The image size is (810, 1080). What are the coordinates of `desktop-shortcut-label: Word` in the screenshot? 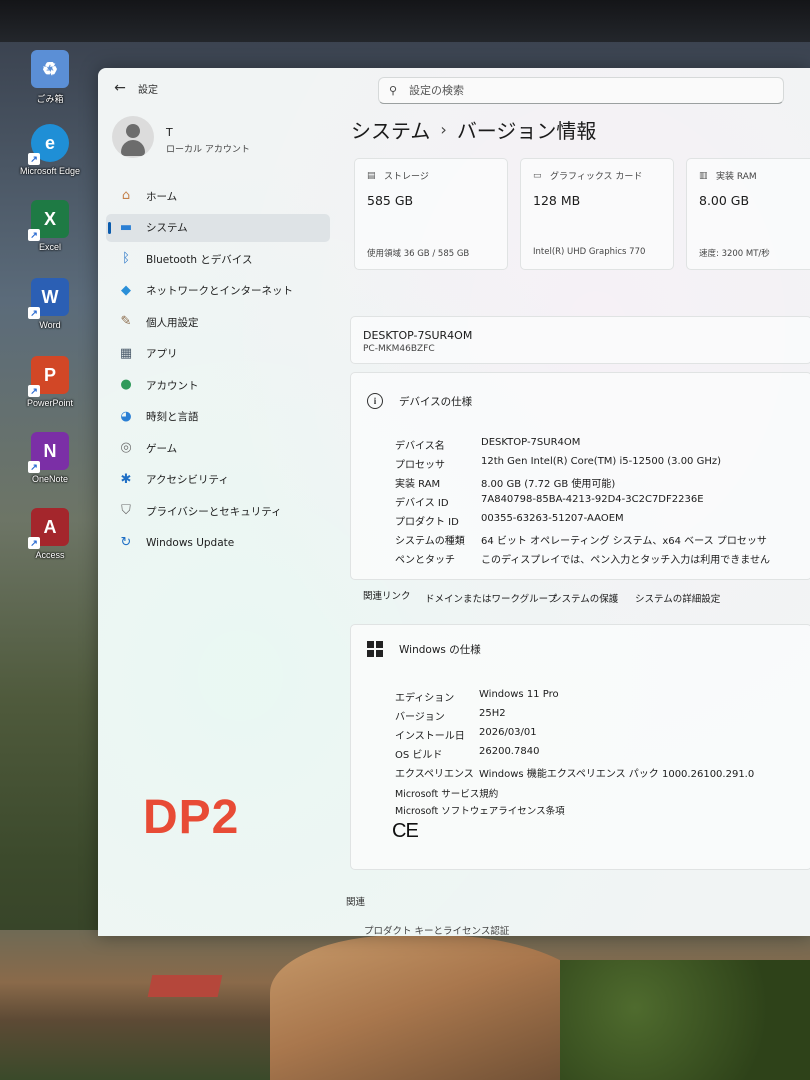 It's located at (50, 325).